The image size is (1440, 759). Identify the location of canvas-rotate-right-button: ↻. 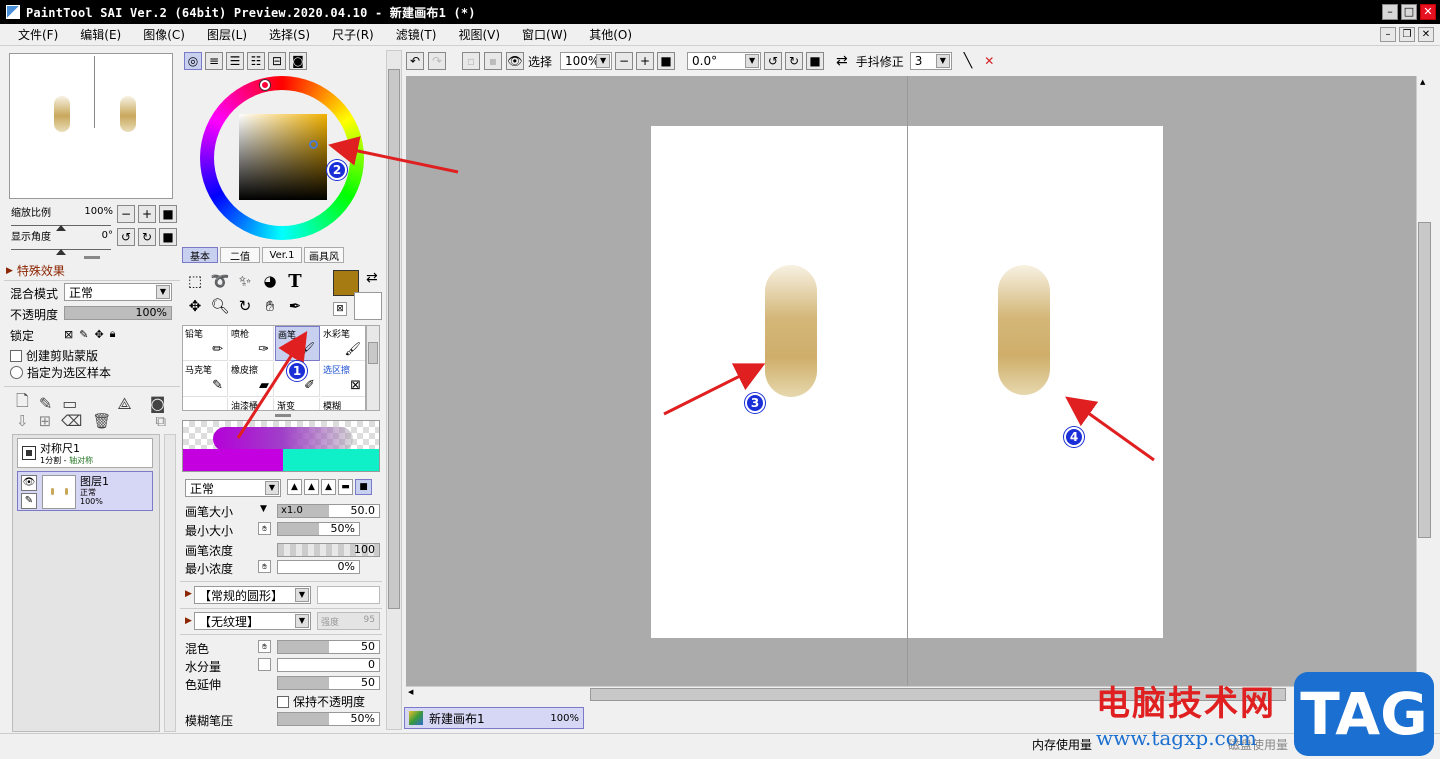
(794, 61).